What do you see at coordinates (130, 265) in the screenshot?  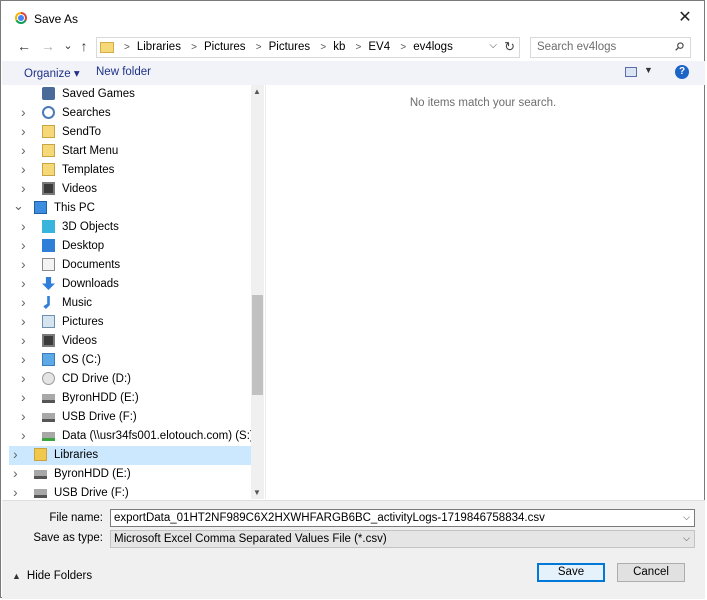 I see `nav-tree-item: › Documents` at bounding box center [130, 265].